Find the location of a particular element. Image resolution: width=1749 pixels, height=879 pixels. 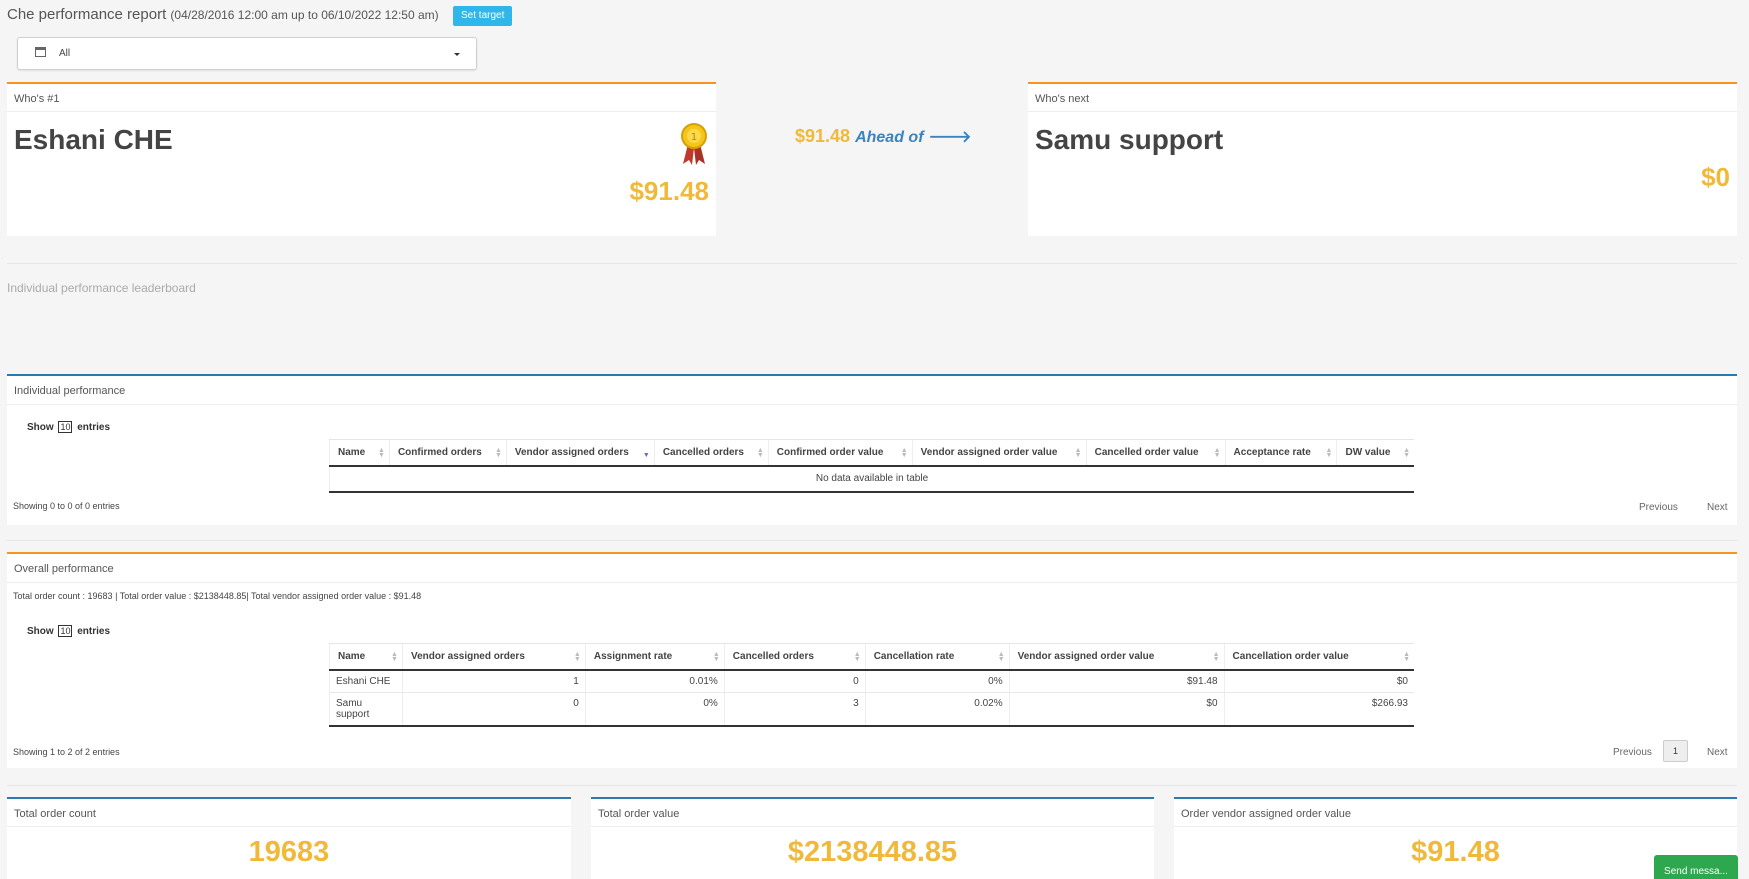

cell-vendor-assigned-orders: 1 is located at coordinates (493, 681).